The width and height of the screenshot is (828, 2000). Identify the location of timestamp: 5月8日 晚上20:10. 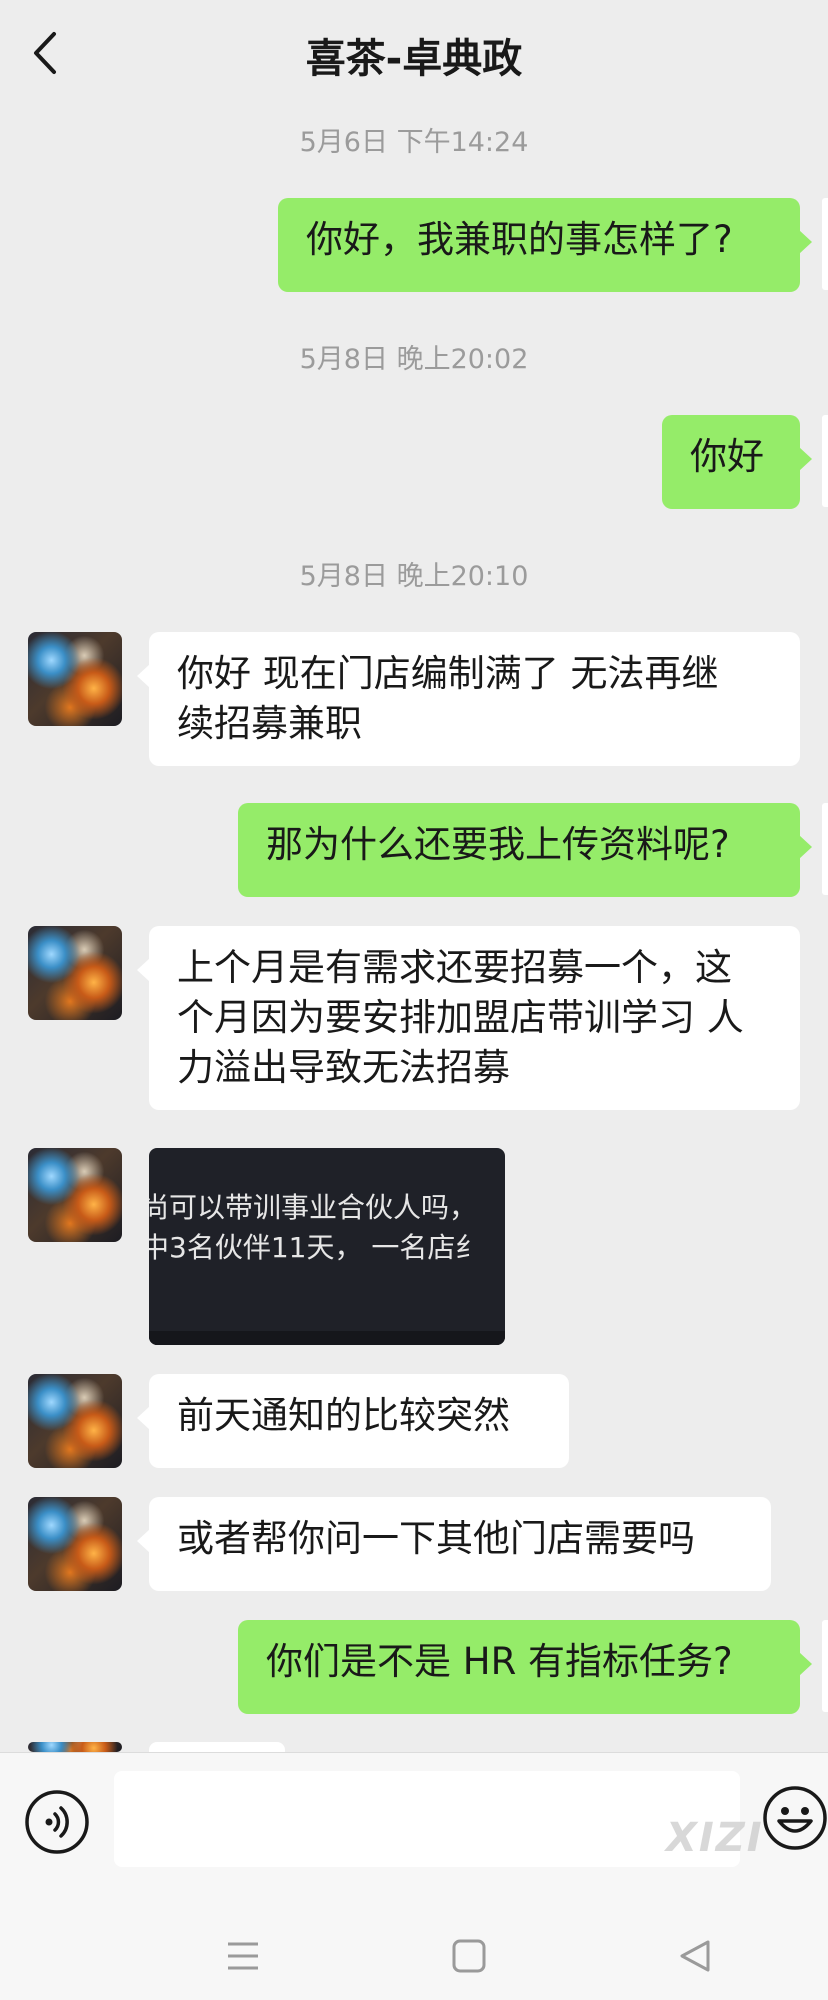
(414, 576).